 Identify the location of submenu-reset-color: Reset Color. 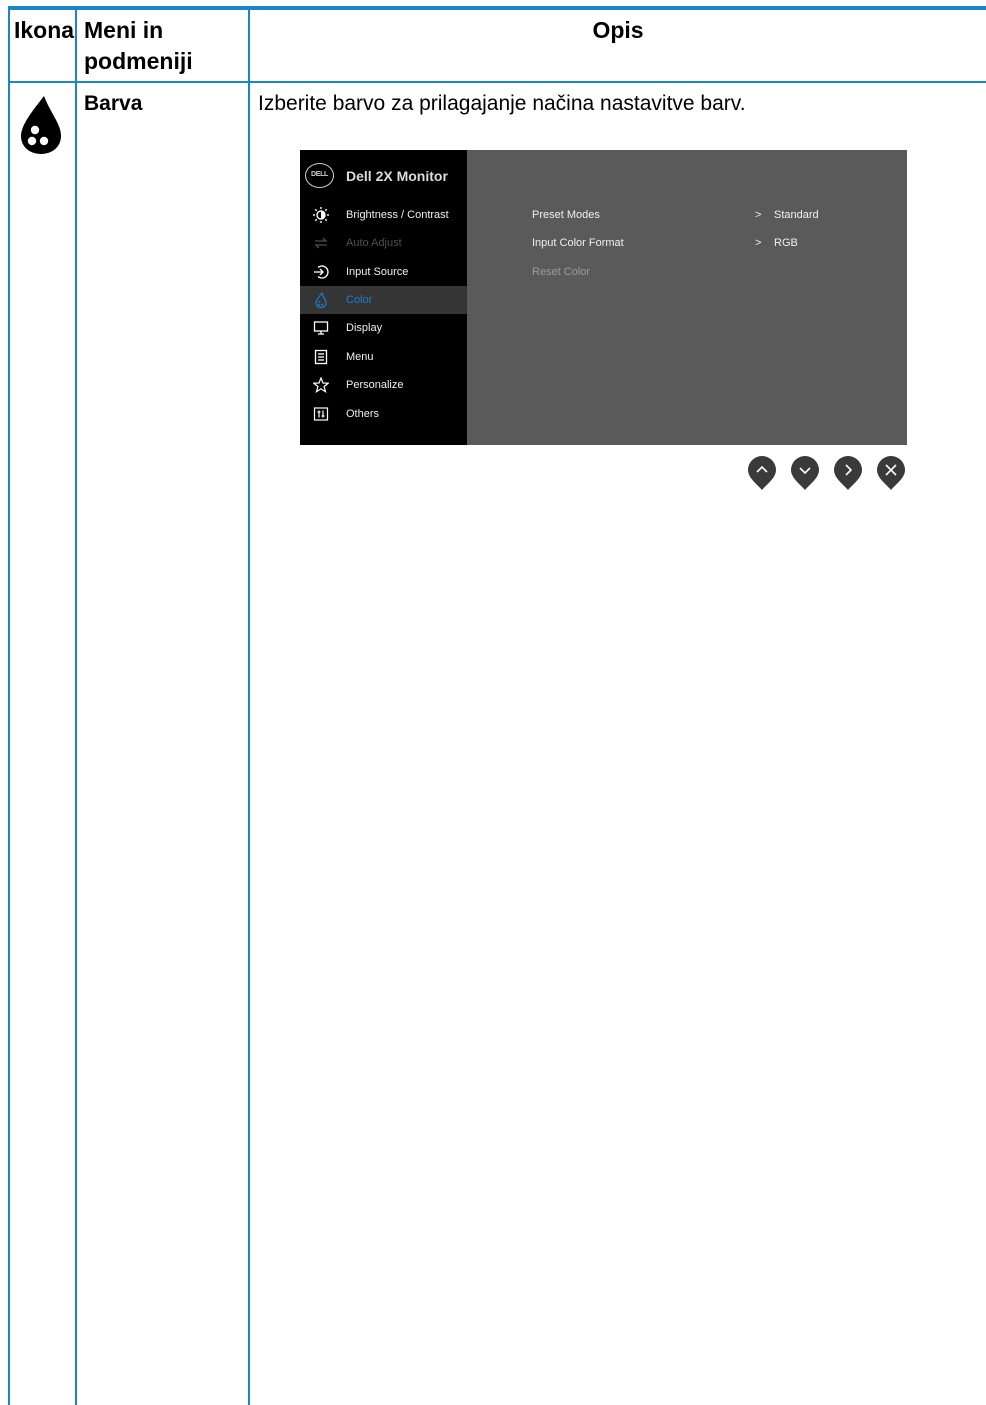
(561, 272).